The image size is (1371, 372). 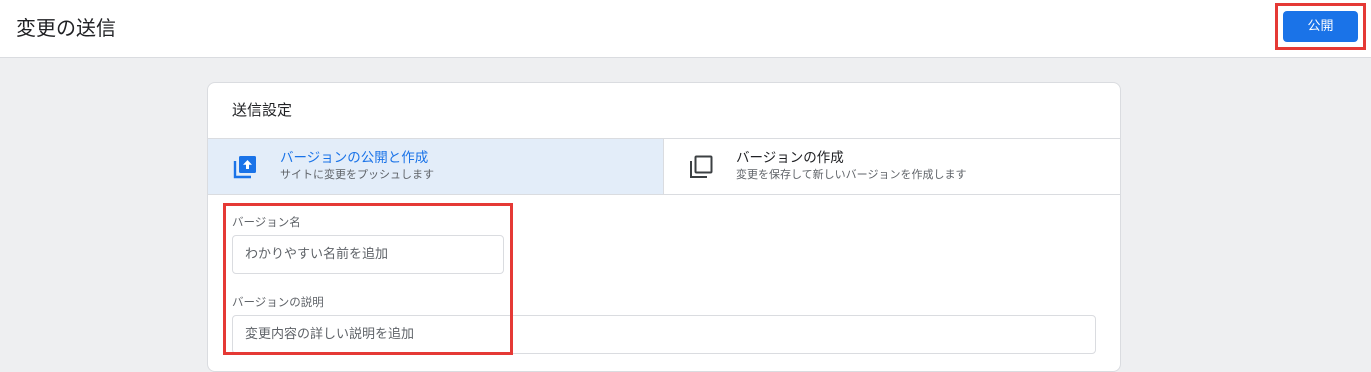 What do you see at coordinates (436, 166) in the screenshot?
I see `option-publish-and-create: バージョンの公開と作成 サイトに変更をプッシュします` at bounding box center [436, 166].